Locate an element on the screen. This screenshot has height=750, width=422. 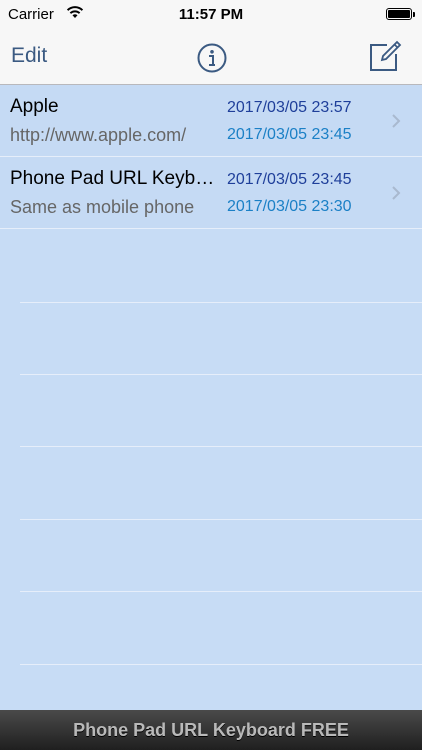
banner-text: Phone Pad URL Keyboard FREE is located at coordinates (211, 729).